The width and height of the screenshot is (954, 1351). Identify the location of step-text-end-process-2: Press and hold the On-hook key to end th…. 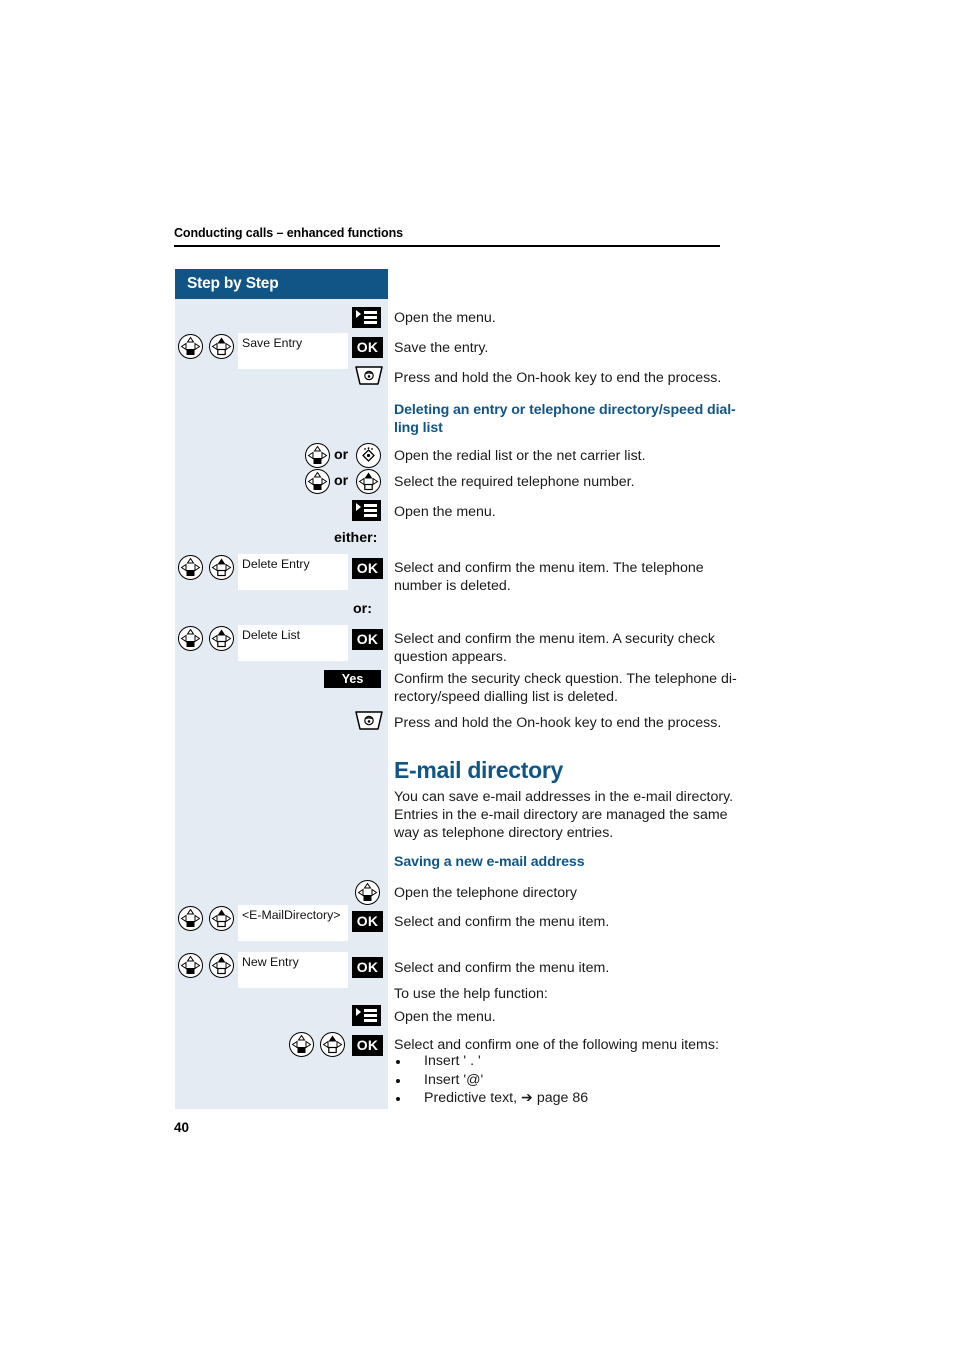
(558, 723).